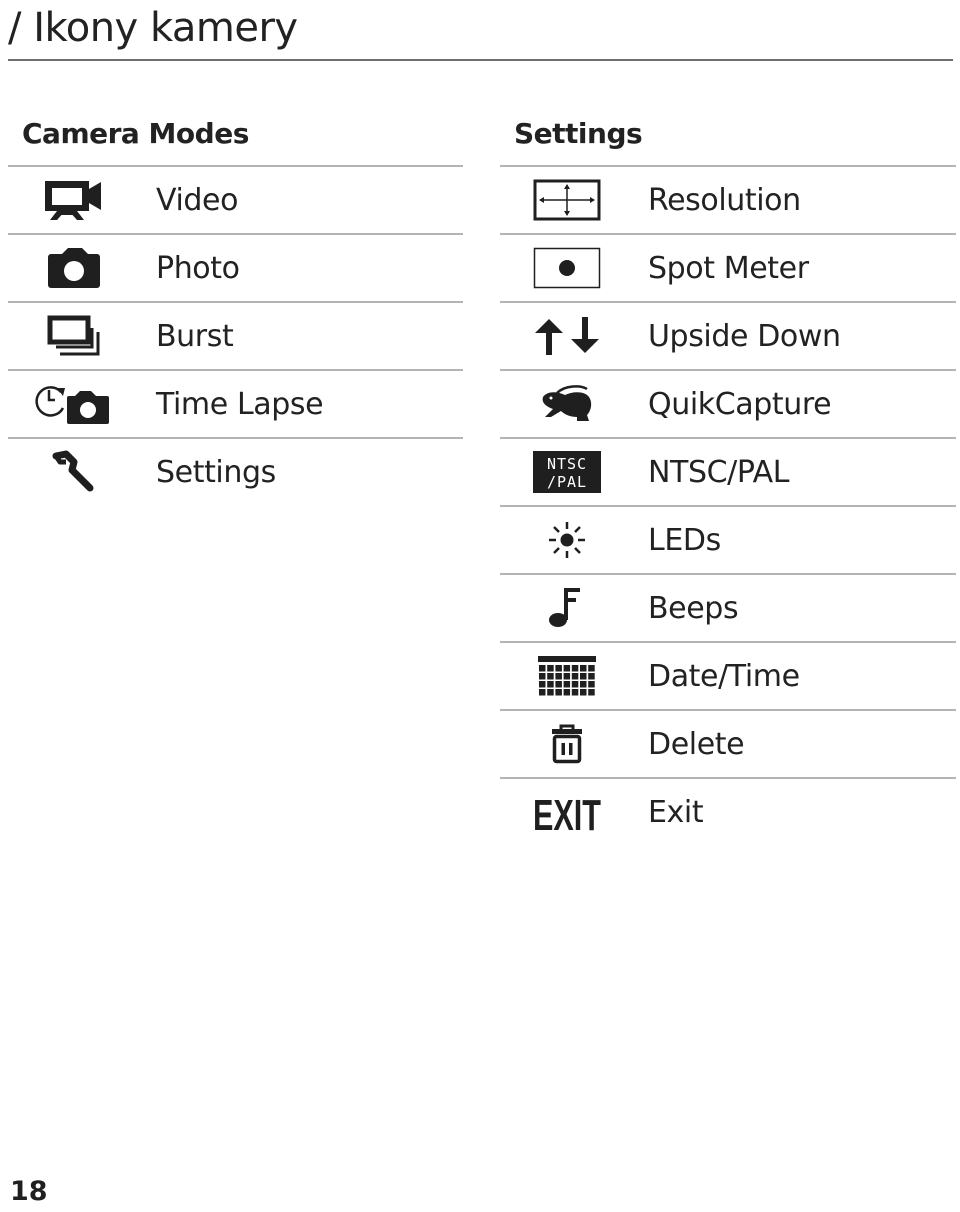 This screenshot has width=960, height=1212. I want to click on list-item-upside-down: Upside Down, so click(728, 337).